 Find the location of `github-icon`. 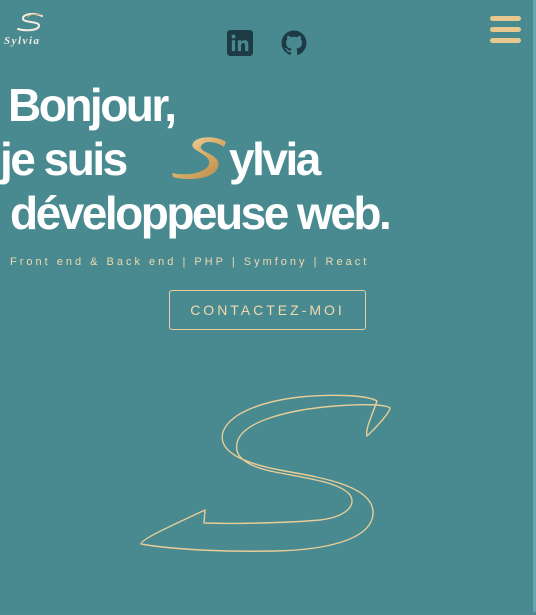

github-icon is located at coordinates (294, 43).